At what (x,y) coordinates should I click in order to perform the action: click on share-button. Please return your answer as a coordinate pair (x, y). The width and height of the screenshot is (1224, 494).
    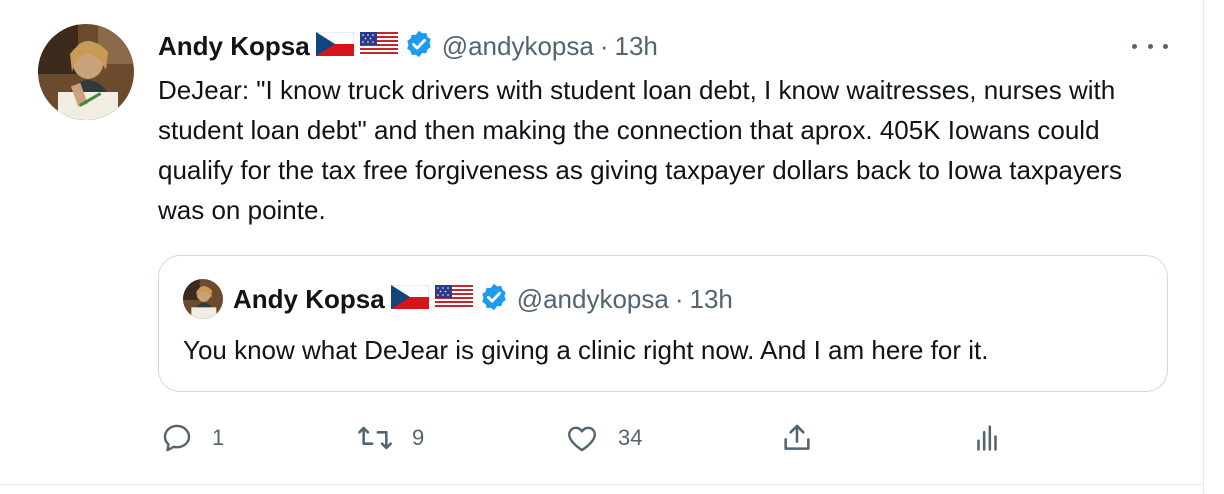
    Looking at the image, I should click on (797, 438).